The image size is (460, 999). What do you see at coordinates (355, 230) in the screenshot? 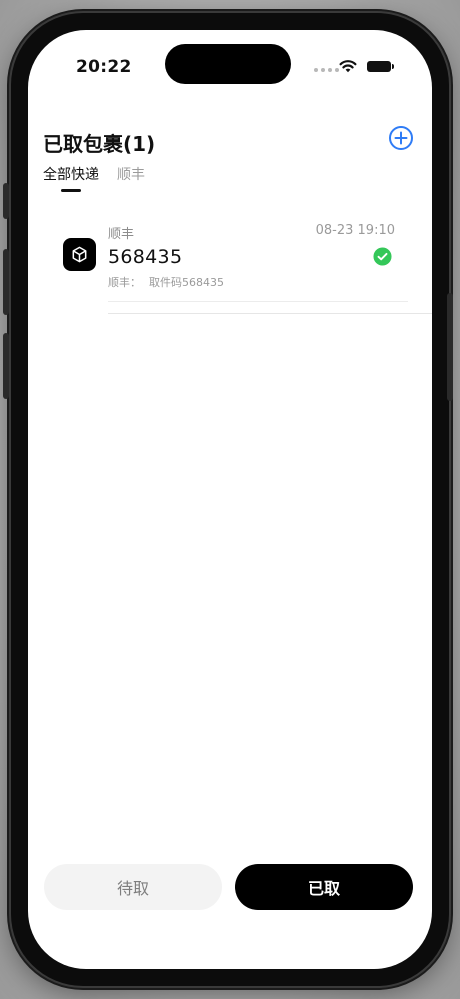
I see `pickup-time: 08-23 19:10` at bounding box center [355, 230].